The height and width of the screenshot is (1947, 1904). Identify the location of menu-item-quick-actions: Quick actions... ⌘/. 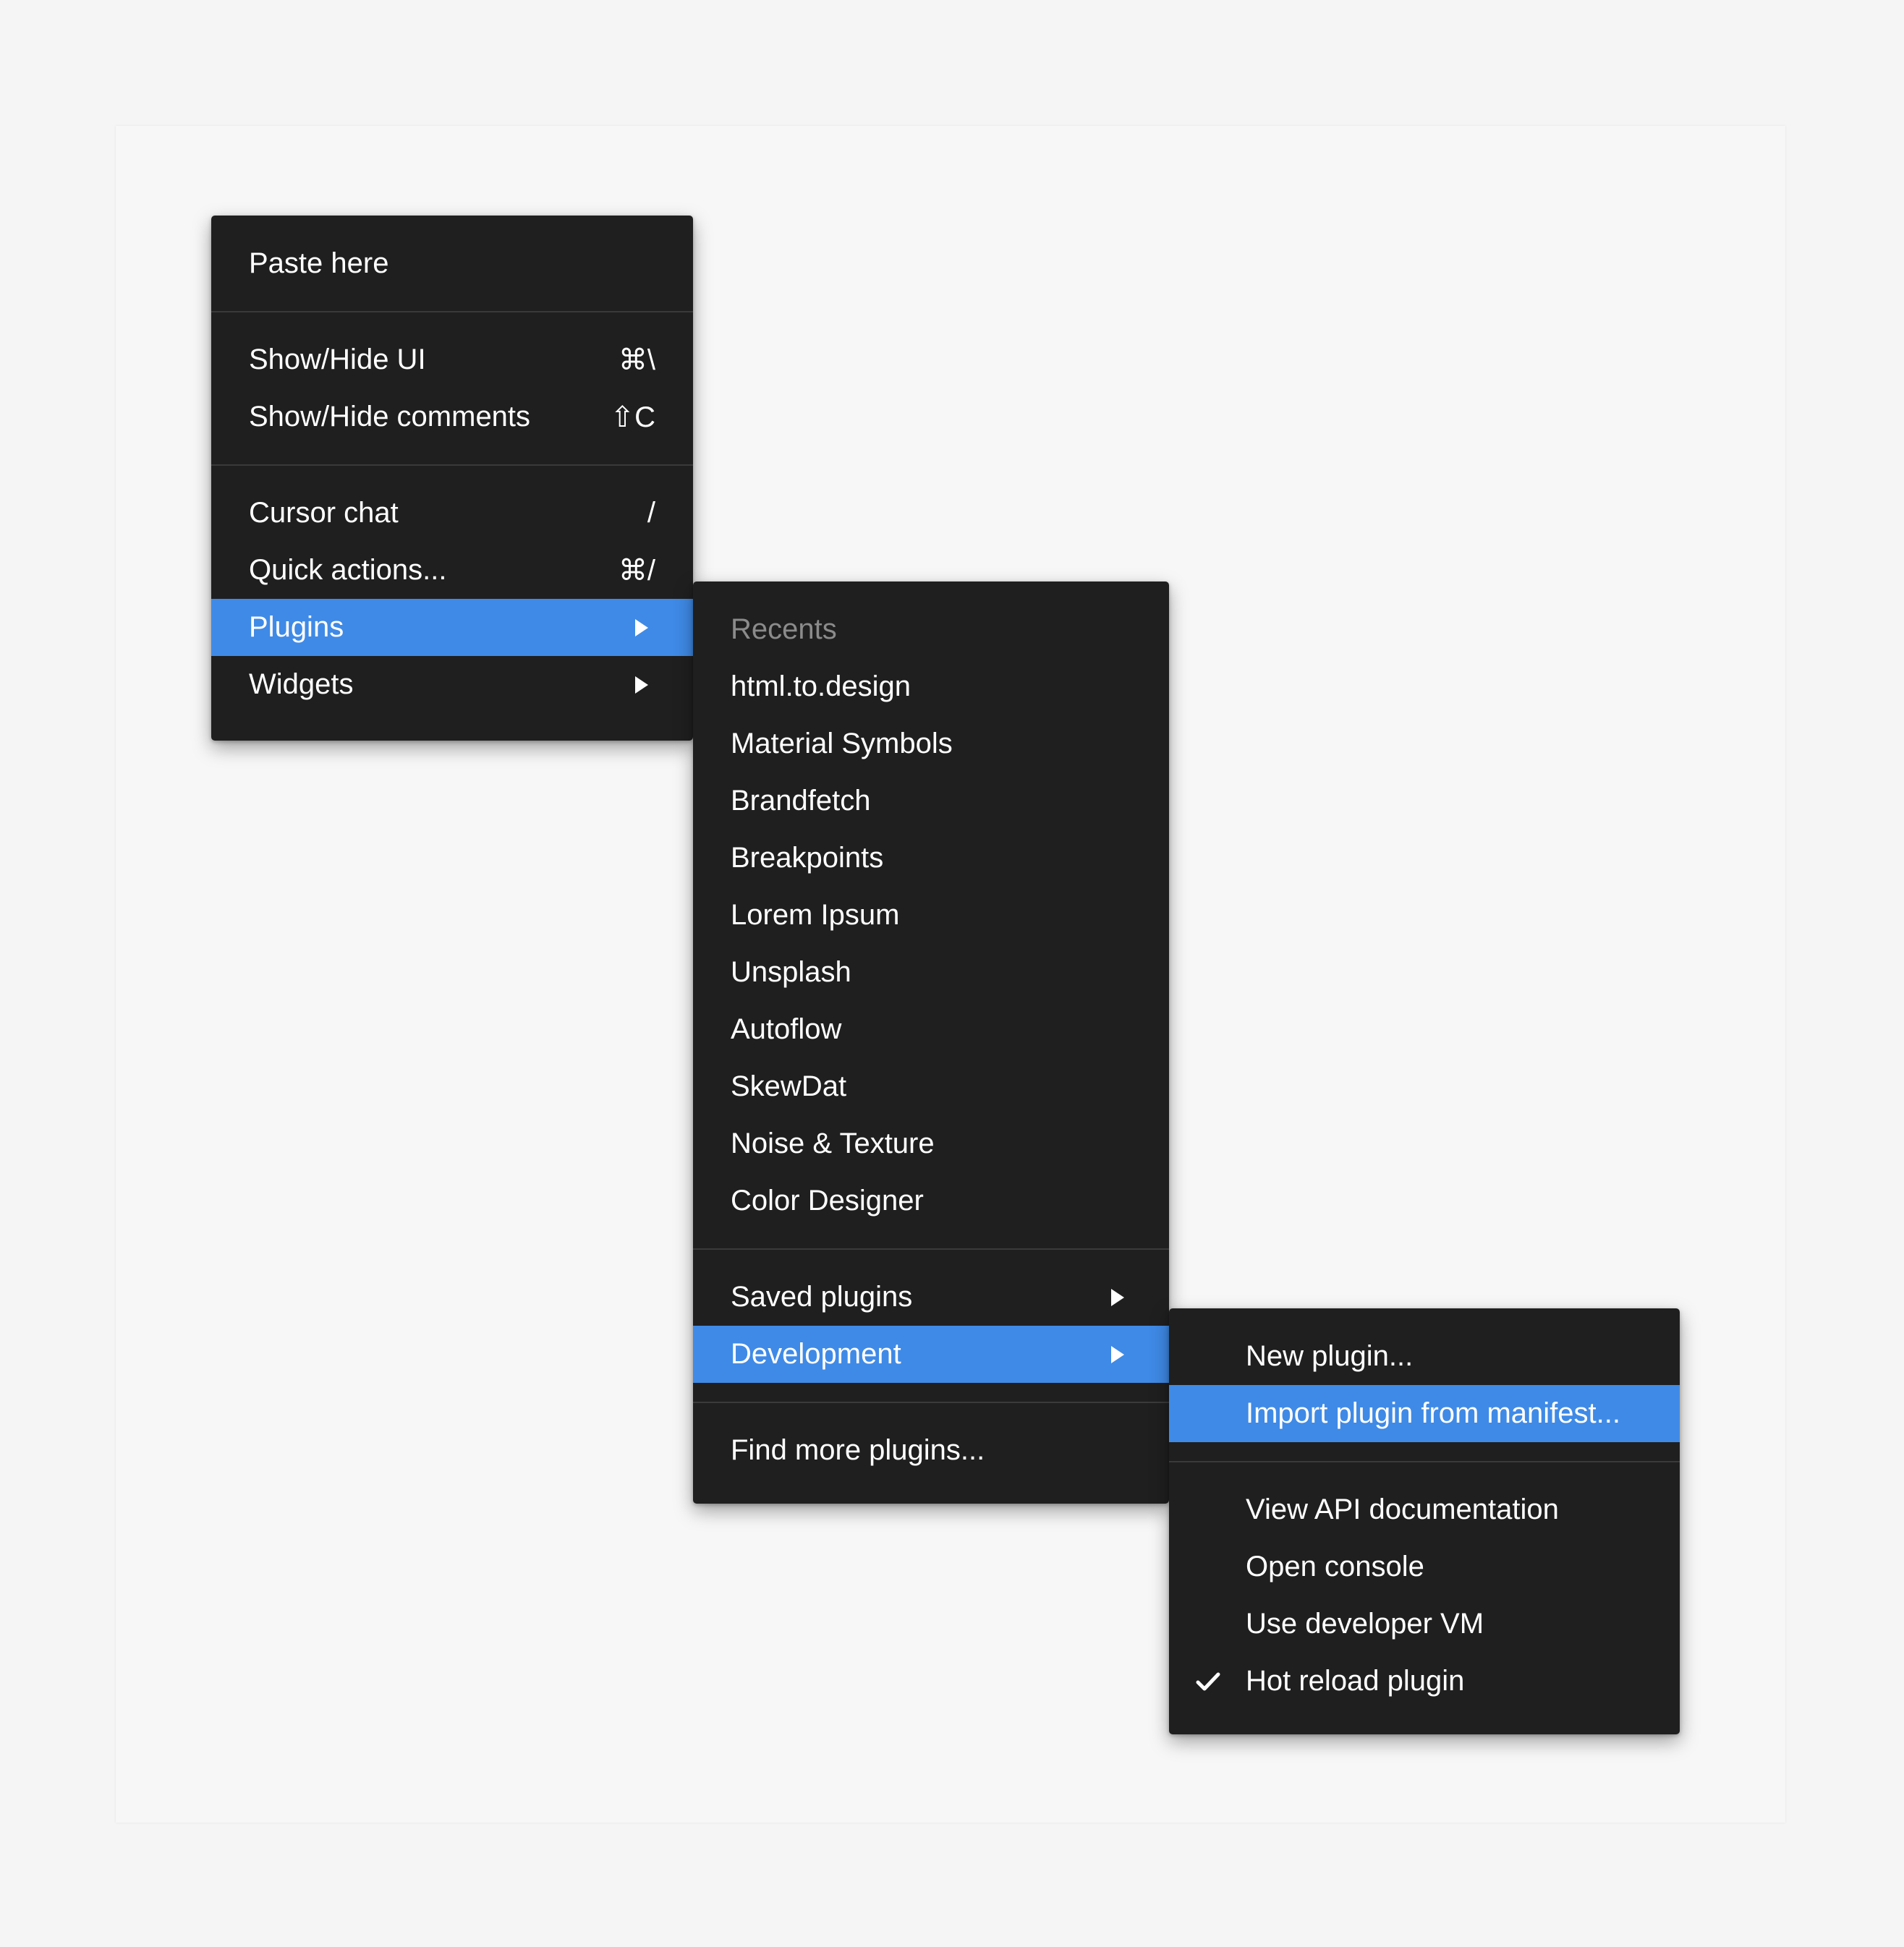
(452, 570).